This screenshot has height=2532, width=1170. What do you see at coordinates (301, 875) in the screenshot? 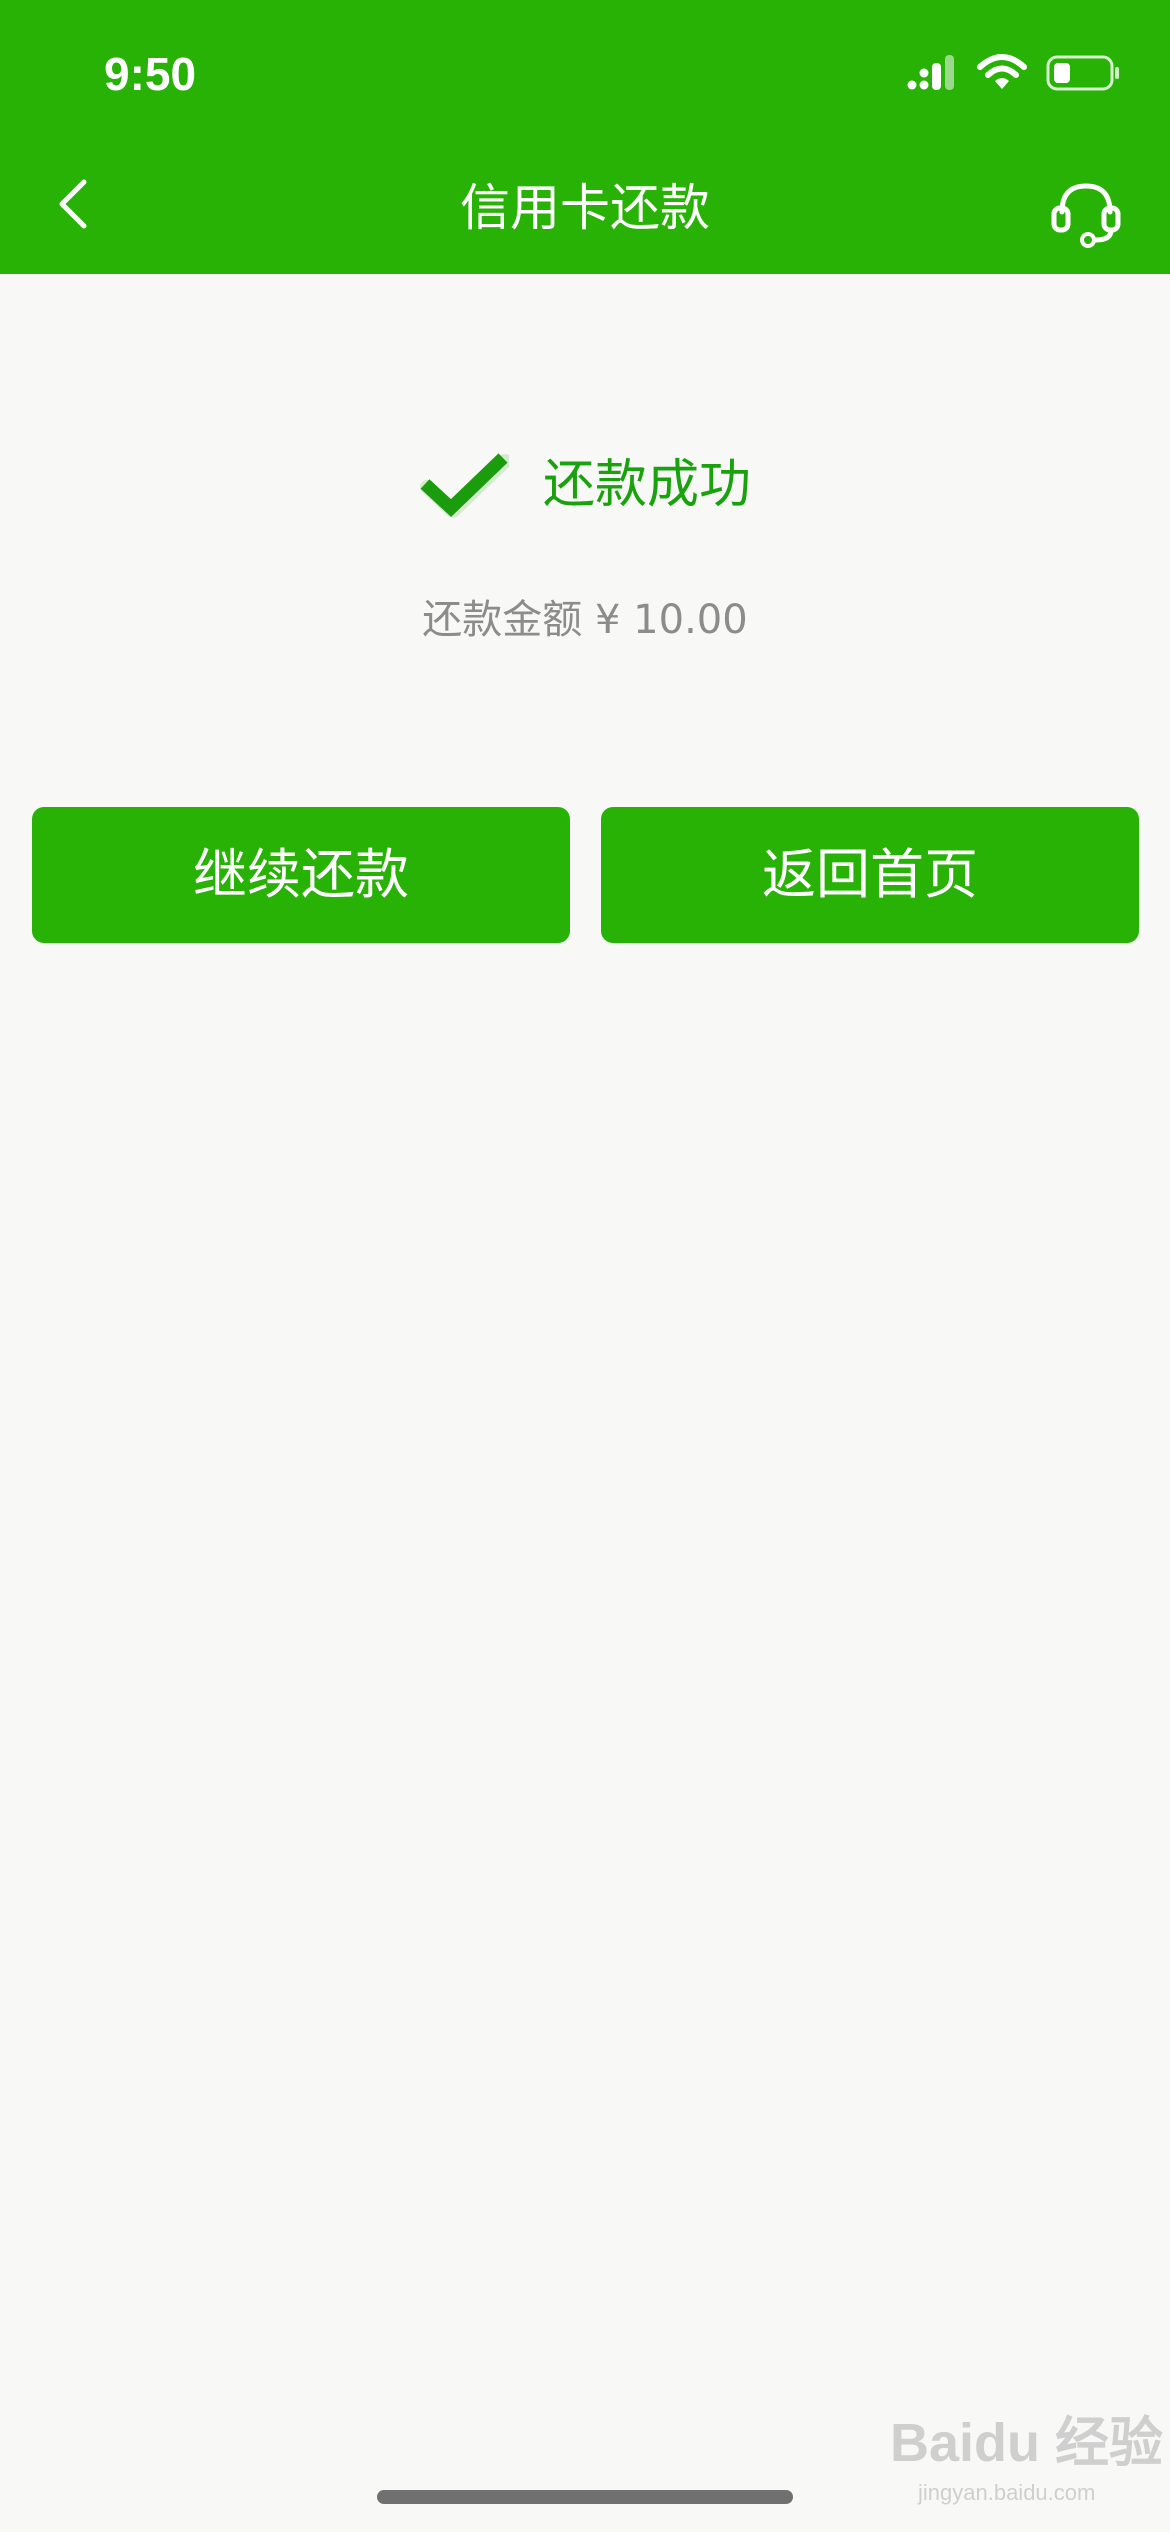
I see `continue-repayment-button: 继续还款` at bounding box center [301, 875].